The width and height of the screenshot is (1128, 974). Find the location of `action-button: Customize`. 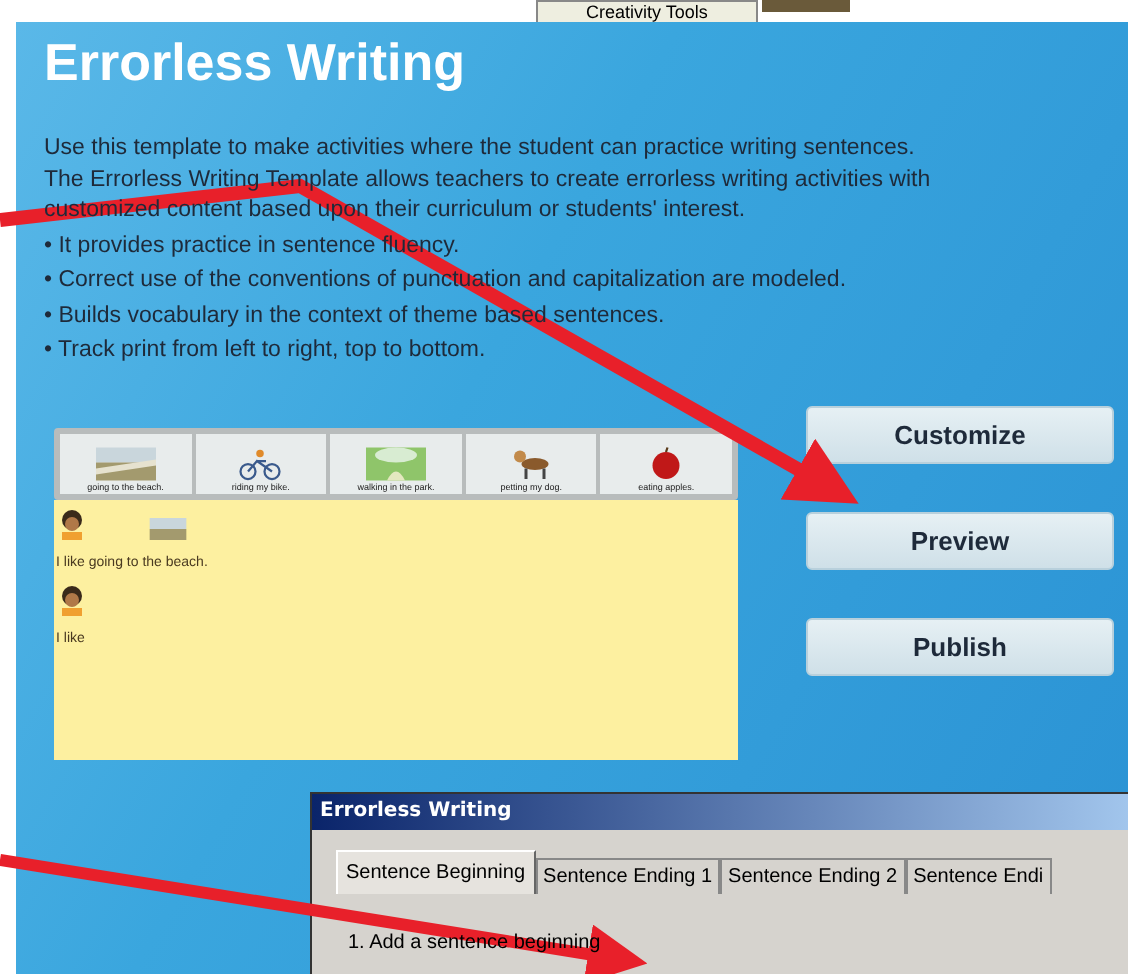

action-button: Customize is located at coordinates (960, 434).